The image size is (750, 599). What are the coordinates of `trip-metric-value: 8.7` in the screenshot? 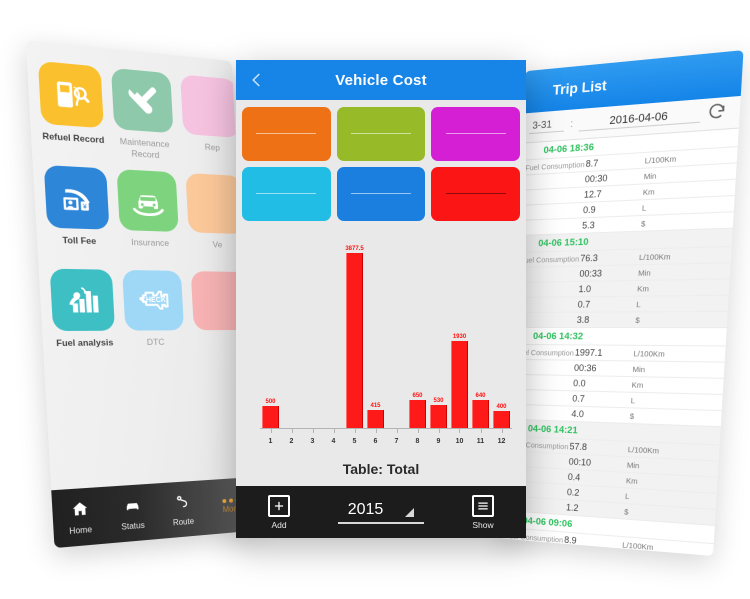 It's located at (592, 163).